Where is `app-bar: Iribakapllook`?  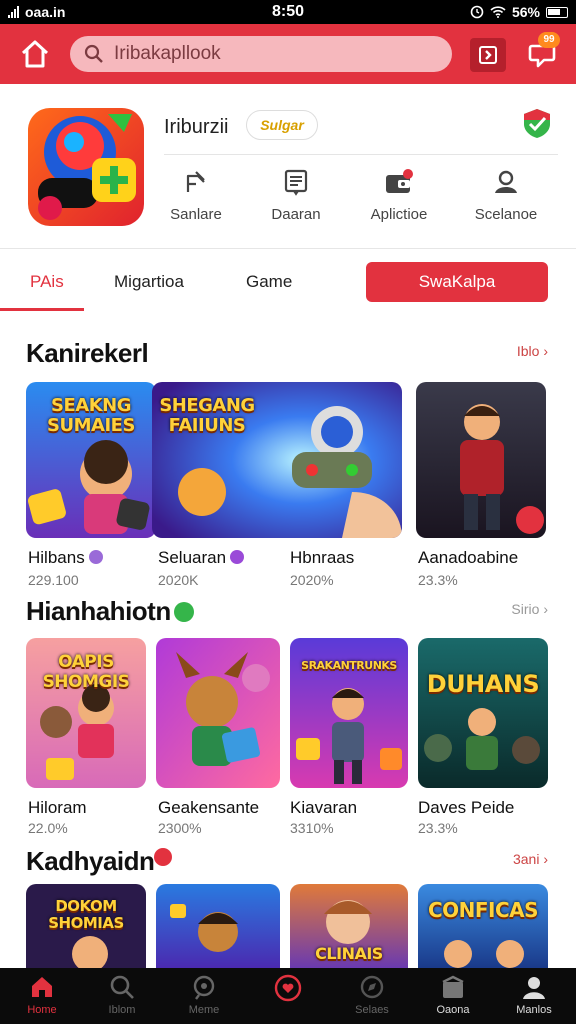 app-bar: Iribakapllook is located at coordinates (288, 54).